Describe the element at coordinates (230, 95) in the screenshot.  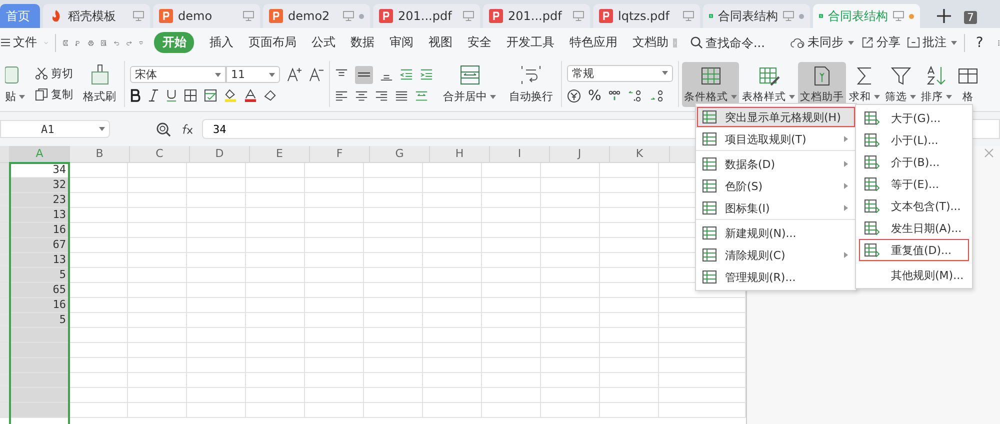
I see `fill-color-icon` at that location.